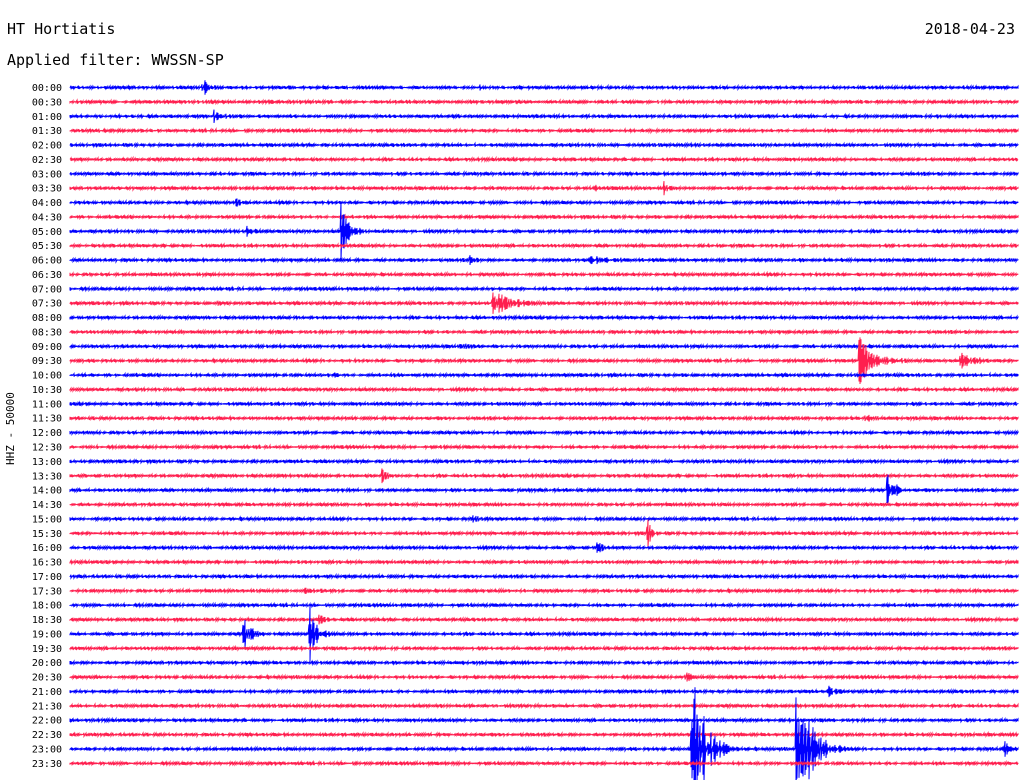 This screenshot has height=780, width=1024. What do you see at coordinates (47, 261) in the screenshot?
I see `time-tick-label: 06:00` at bounding box center [47, 261].